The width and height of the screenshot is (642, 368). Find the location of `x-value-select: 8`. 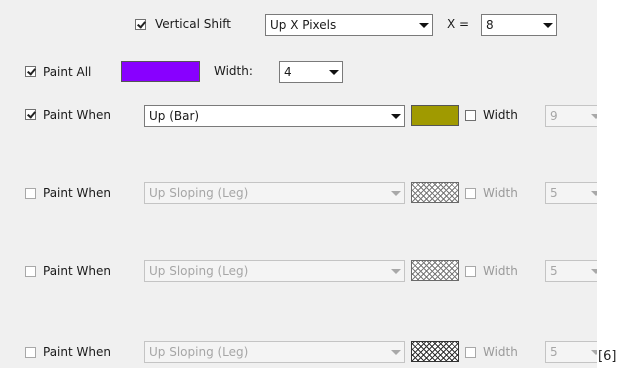

x-value-select: 8 is located at coordinates (519, 25).